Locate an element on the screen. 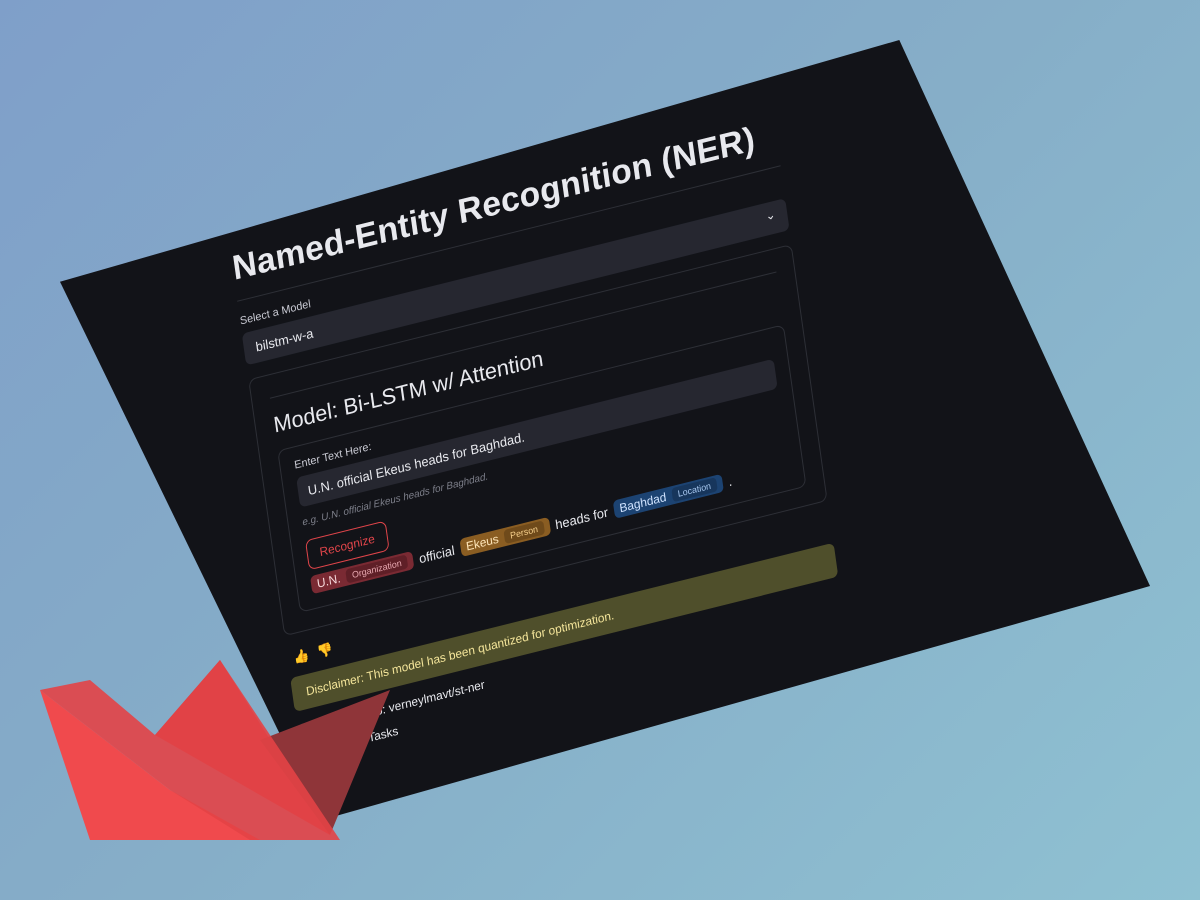  crown-icon: ♛ is located at coordinates (306, 753).